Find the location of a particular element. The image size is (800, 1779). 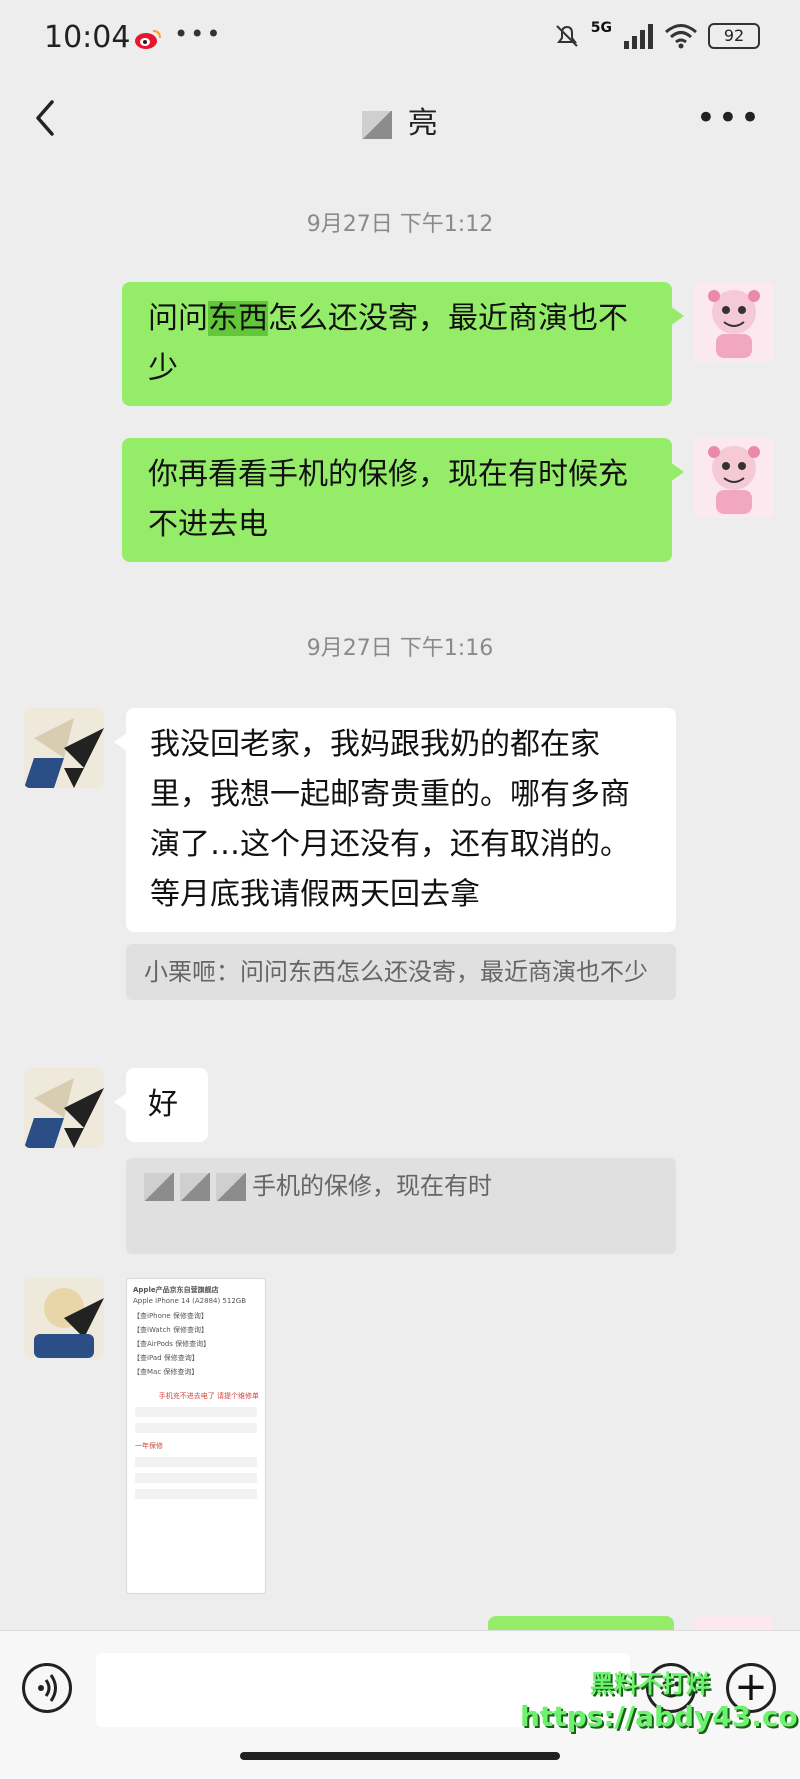

message-bubble-contact: 好 is located at coordinates (161, 1105).